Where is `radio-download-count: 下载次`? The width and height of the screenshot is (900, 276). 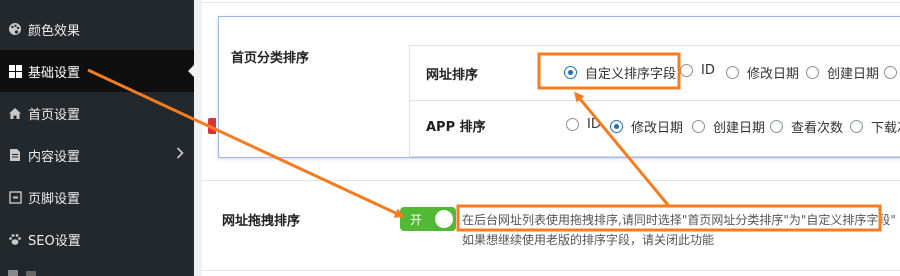
radio-download-count: 下载次 is located at coordinates (875, 126).